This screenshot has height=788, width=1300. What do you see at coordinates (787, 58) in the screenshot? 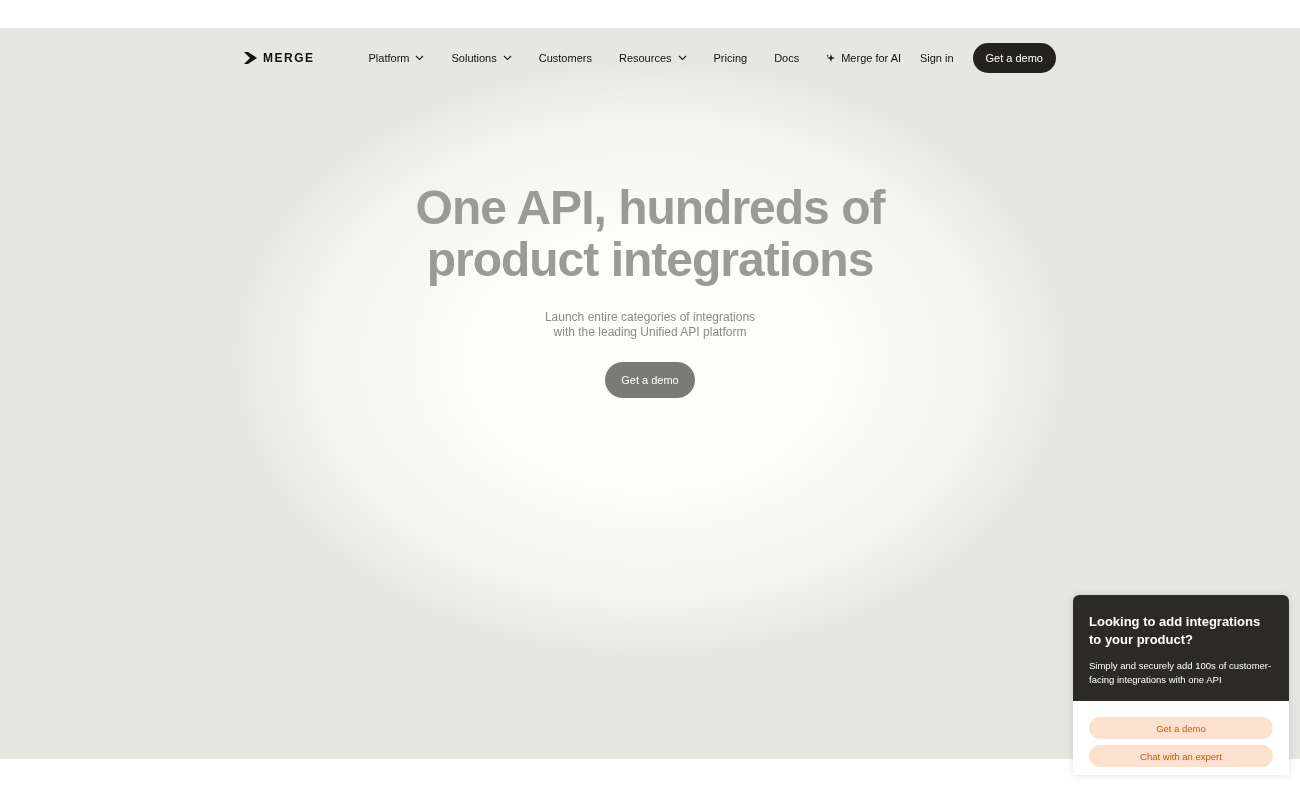
I see `nav-link: Docs` at bounding box center [787, 58].